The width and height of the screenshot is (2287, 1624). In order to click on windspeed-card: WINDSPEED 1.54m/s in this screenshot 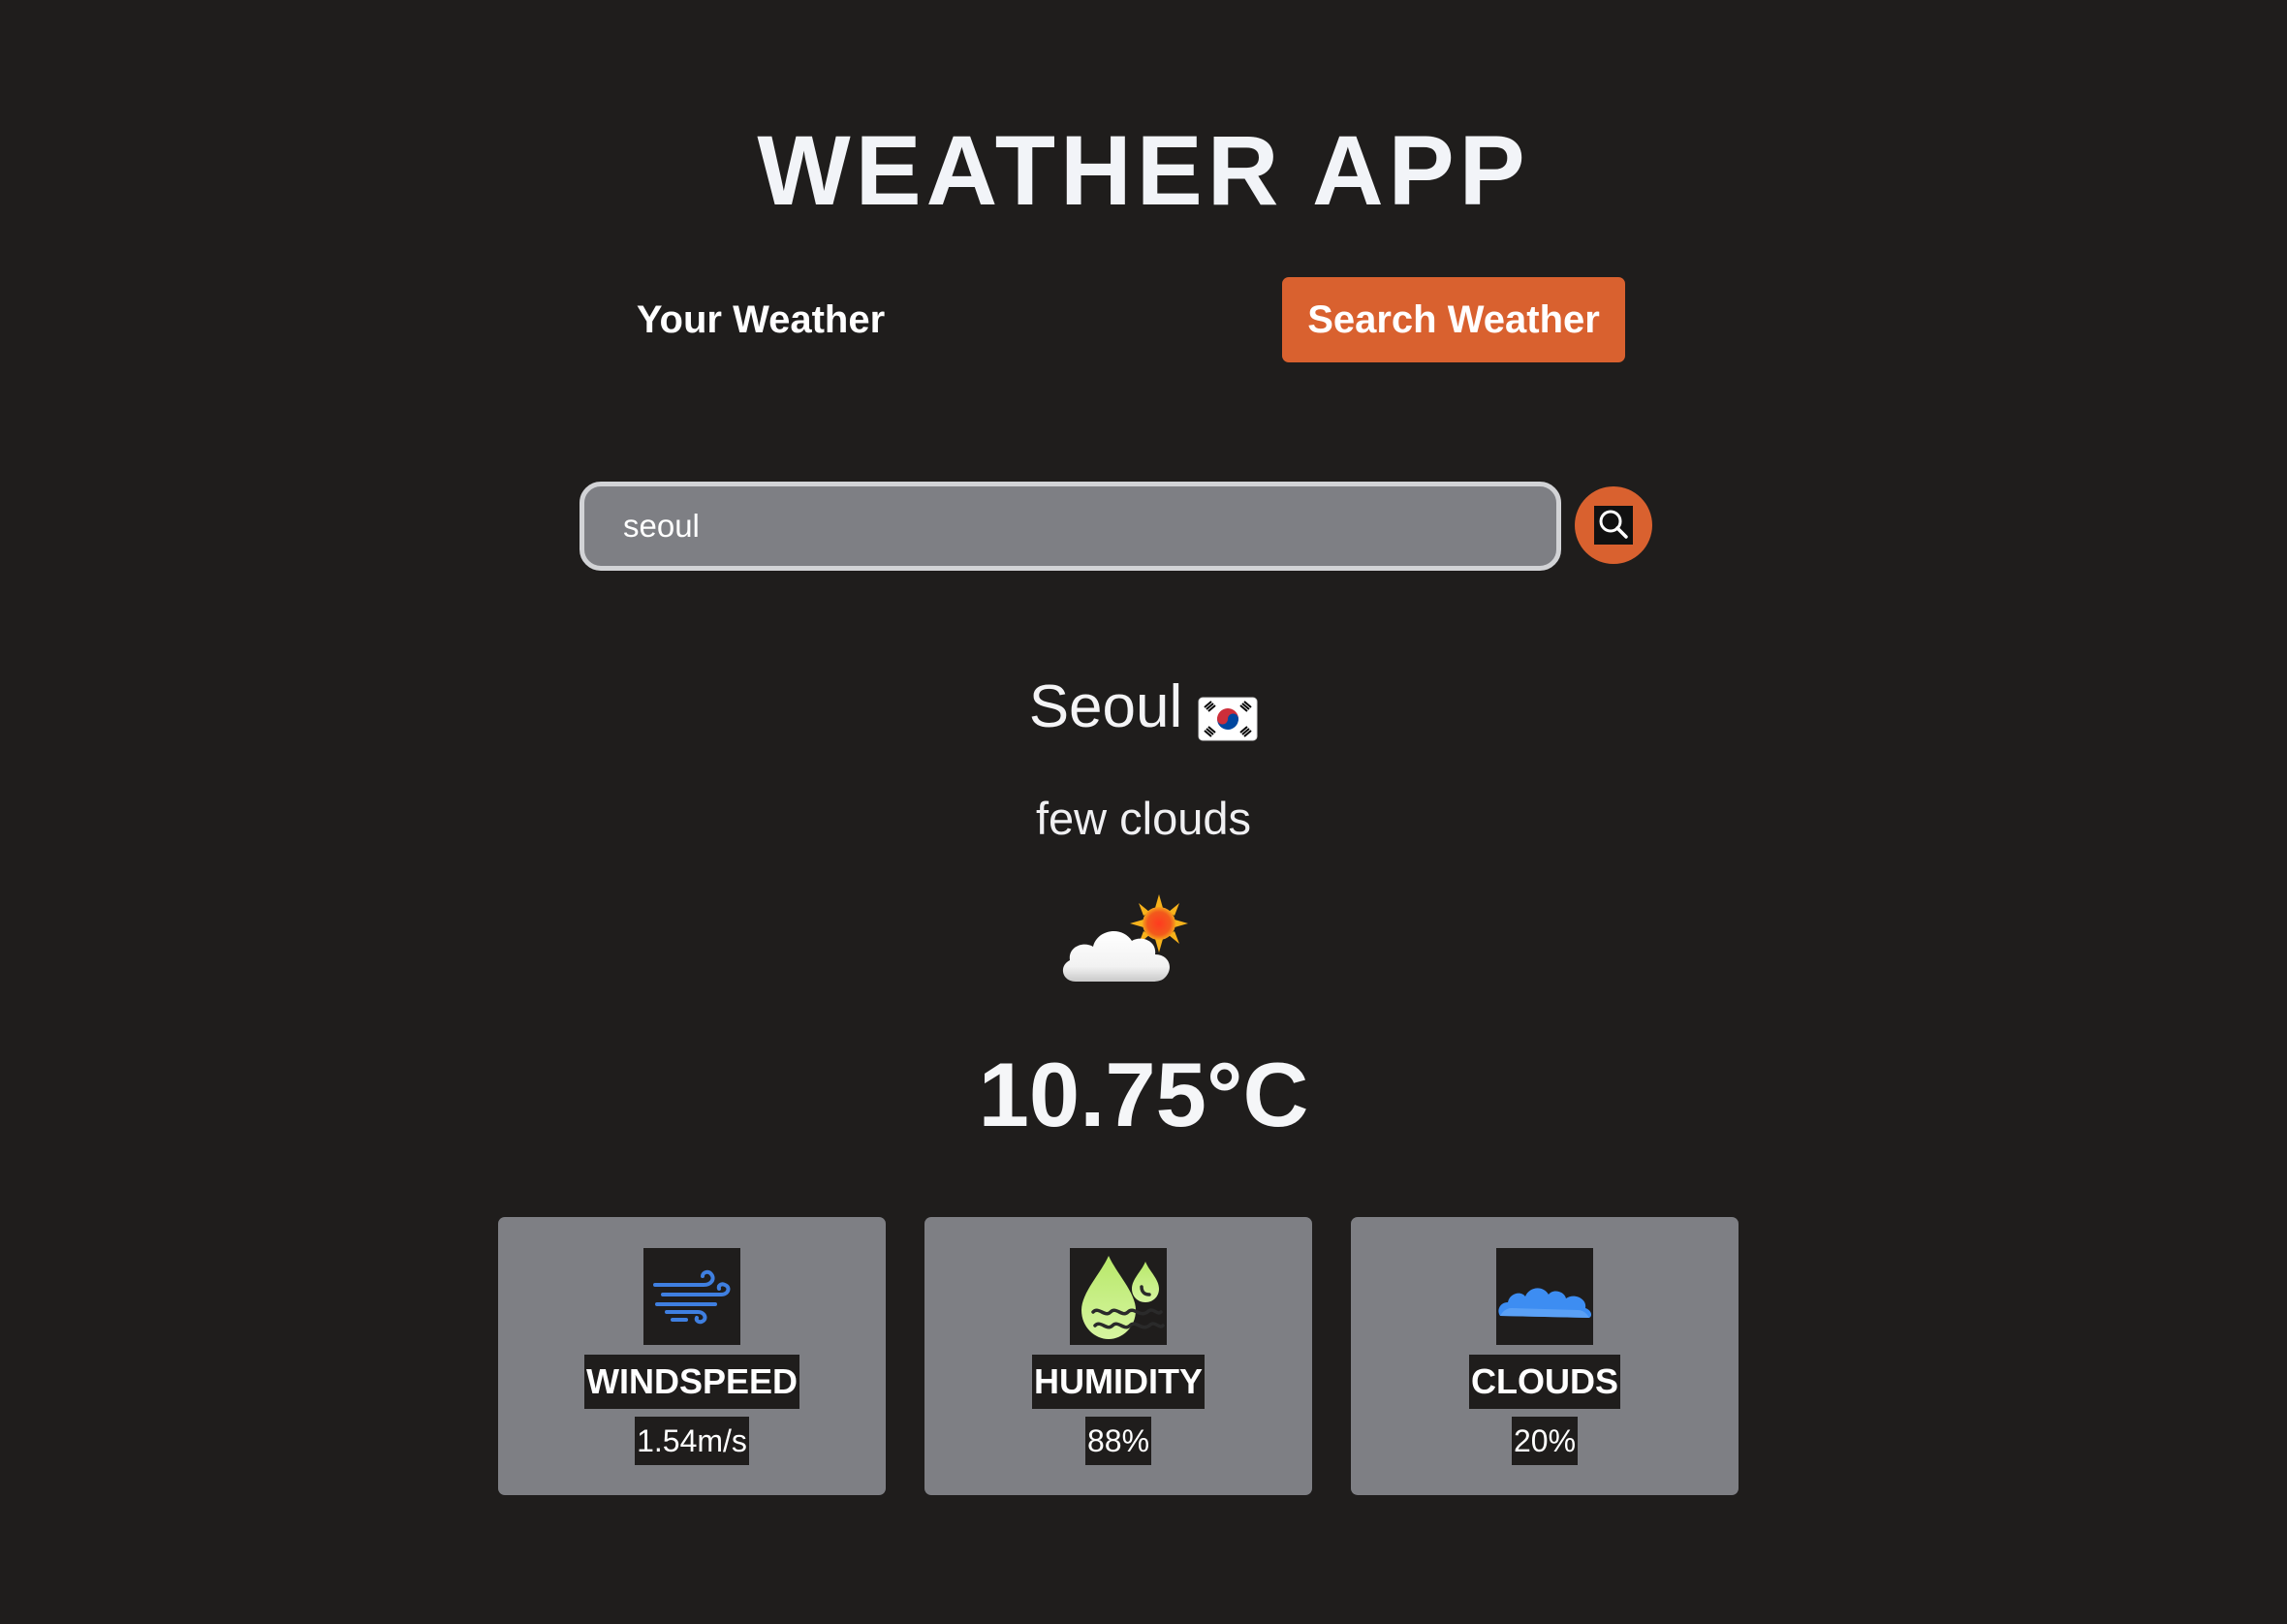, I will do `click(692, 1356)`.